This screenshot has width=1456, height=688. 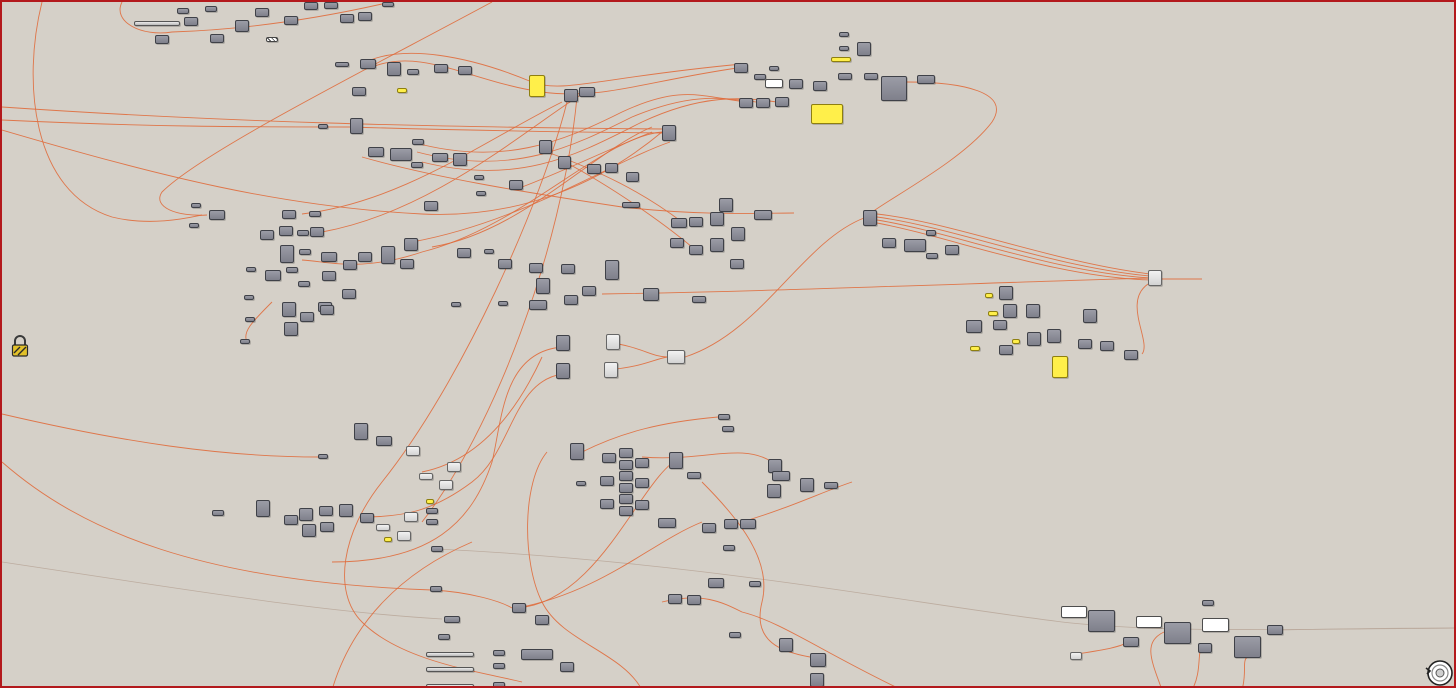 What do you see at coordinates (272, 39) in the screenshot?
I see `toggle-component` at bounding box center [272, 39].